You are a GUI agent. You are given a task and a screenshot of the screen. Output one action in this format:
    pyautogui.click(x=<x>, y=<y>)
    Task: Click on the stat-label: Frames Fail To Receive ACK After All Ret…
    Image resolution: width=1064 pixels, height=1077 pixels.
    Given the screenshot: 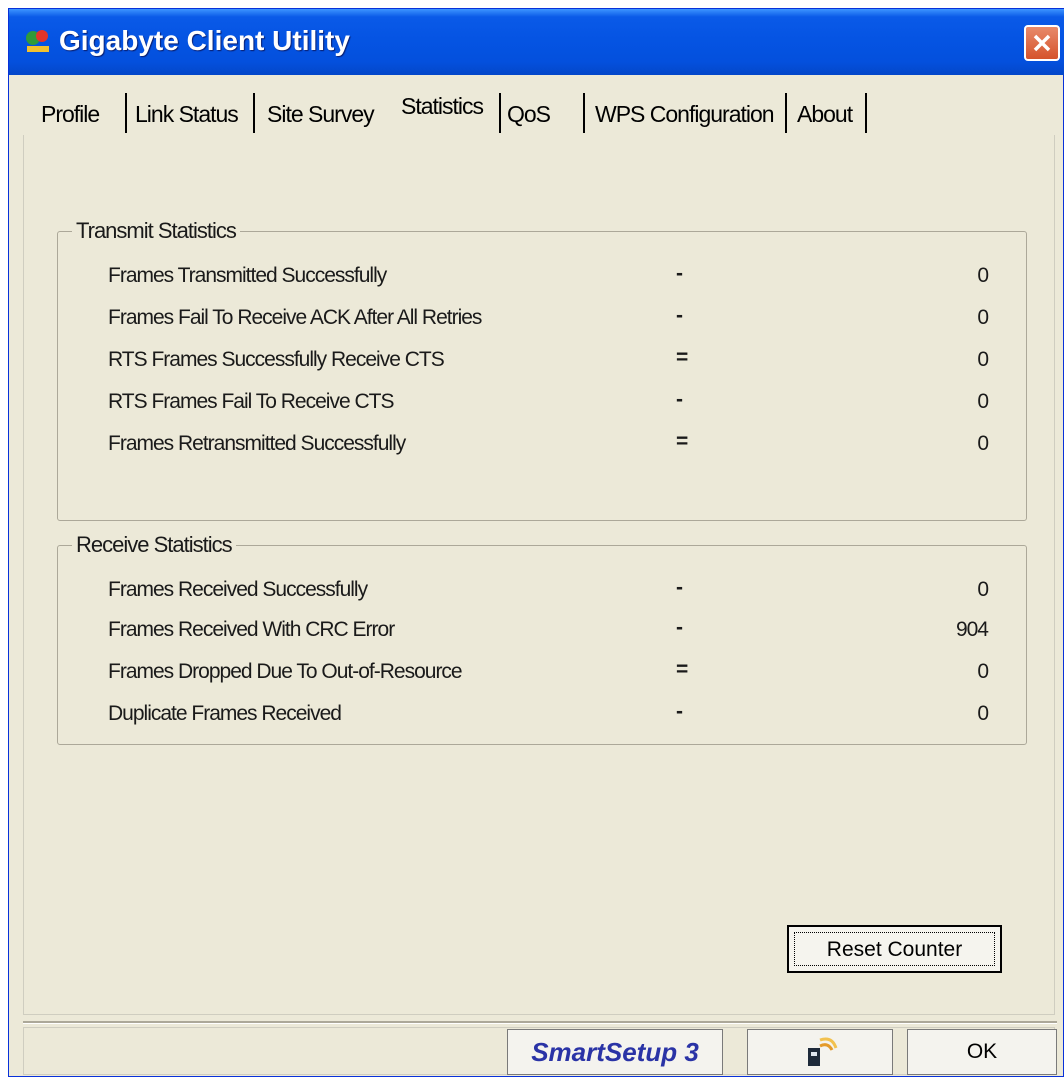 What is the action you would take?
    pyautogui.click(x=295, y=317)
    